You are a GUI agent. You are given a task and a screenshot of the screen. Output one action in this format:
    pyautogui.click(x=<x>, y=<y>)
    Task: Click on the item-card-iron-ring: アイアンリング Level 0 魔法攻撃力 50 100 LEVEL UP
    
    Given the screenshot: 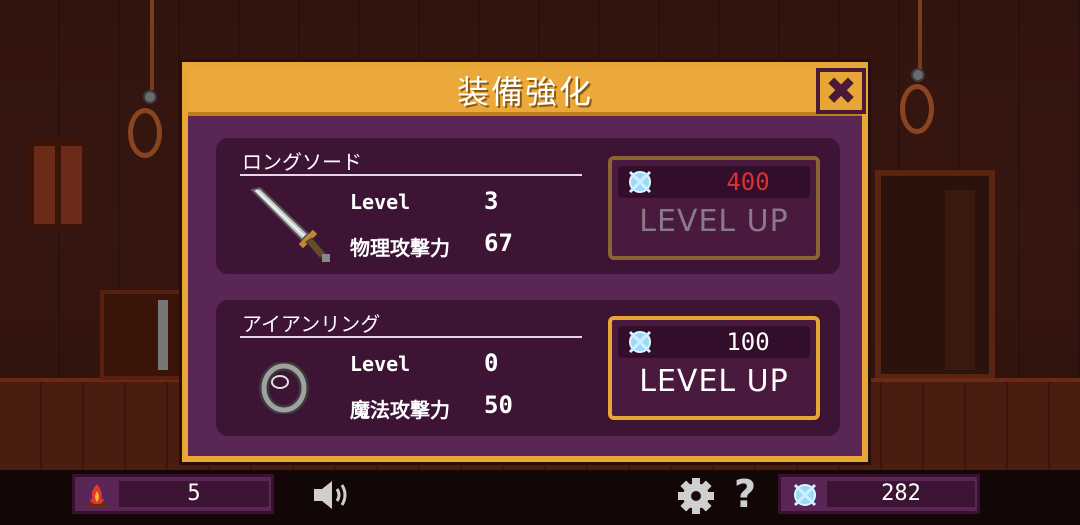 What is the action you would take?
    pyautogui.click(x=528, y=368)
    